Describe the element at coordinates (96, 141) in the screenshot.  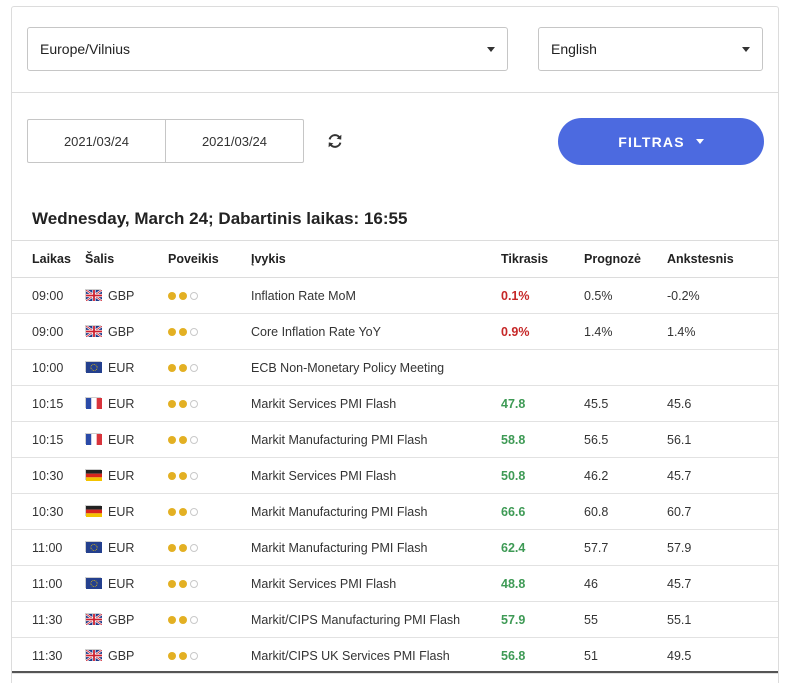
I see `date-from-field: 2021/03/24` at that location.